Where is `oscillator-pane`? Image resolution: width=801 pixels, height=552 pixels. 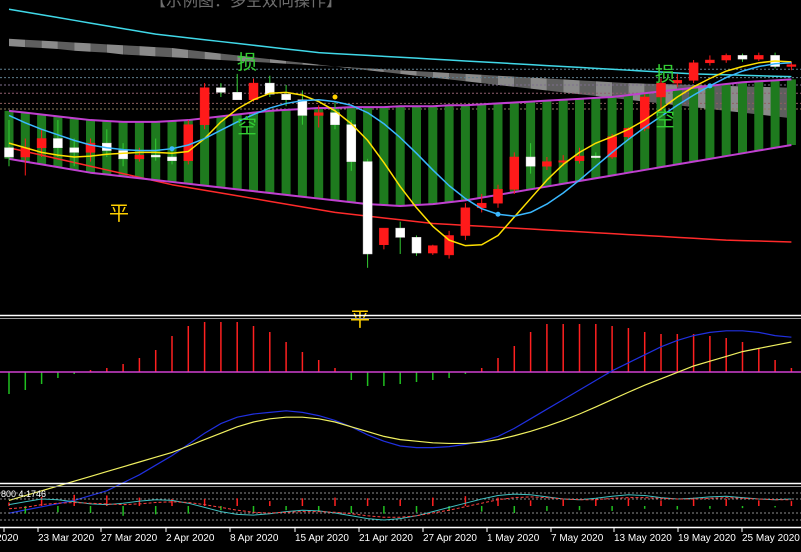
oscillator-pane is located at coordinates (400, 506).